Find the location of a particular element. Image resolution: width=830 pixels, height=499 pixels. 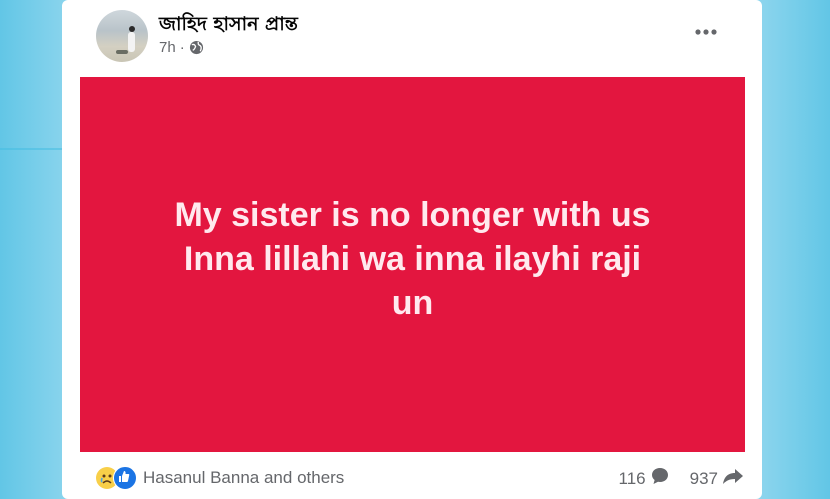

author-name: জাহিদ হাসান প্রান্ত is located at coordinates (228, 26).